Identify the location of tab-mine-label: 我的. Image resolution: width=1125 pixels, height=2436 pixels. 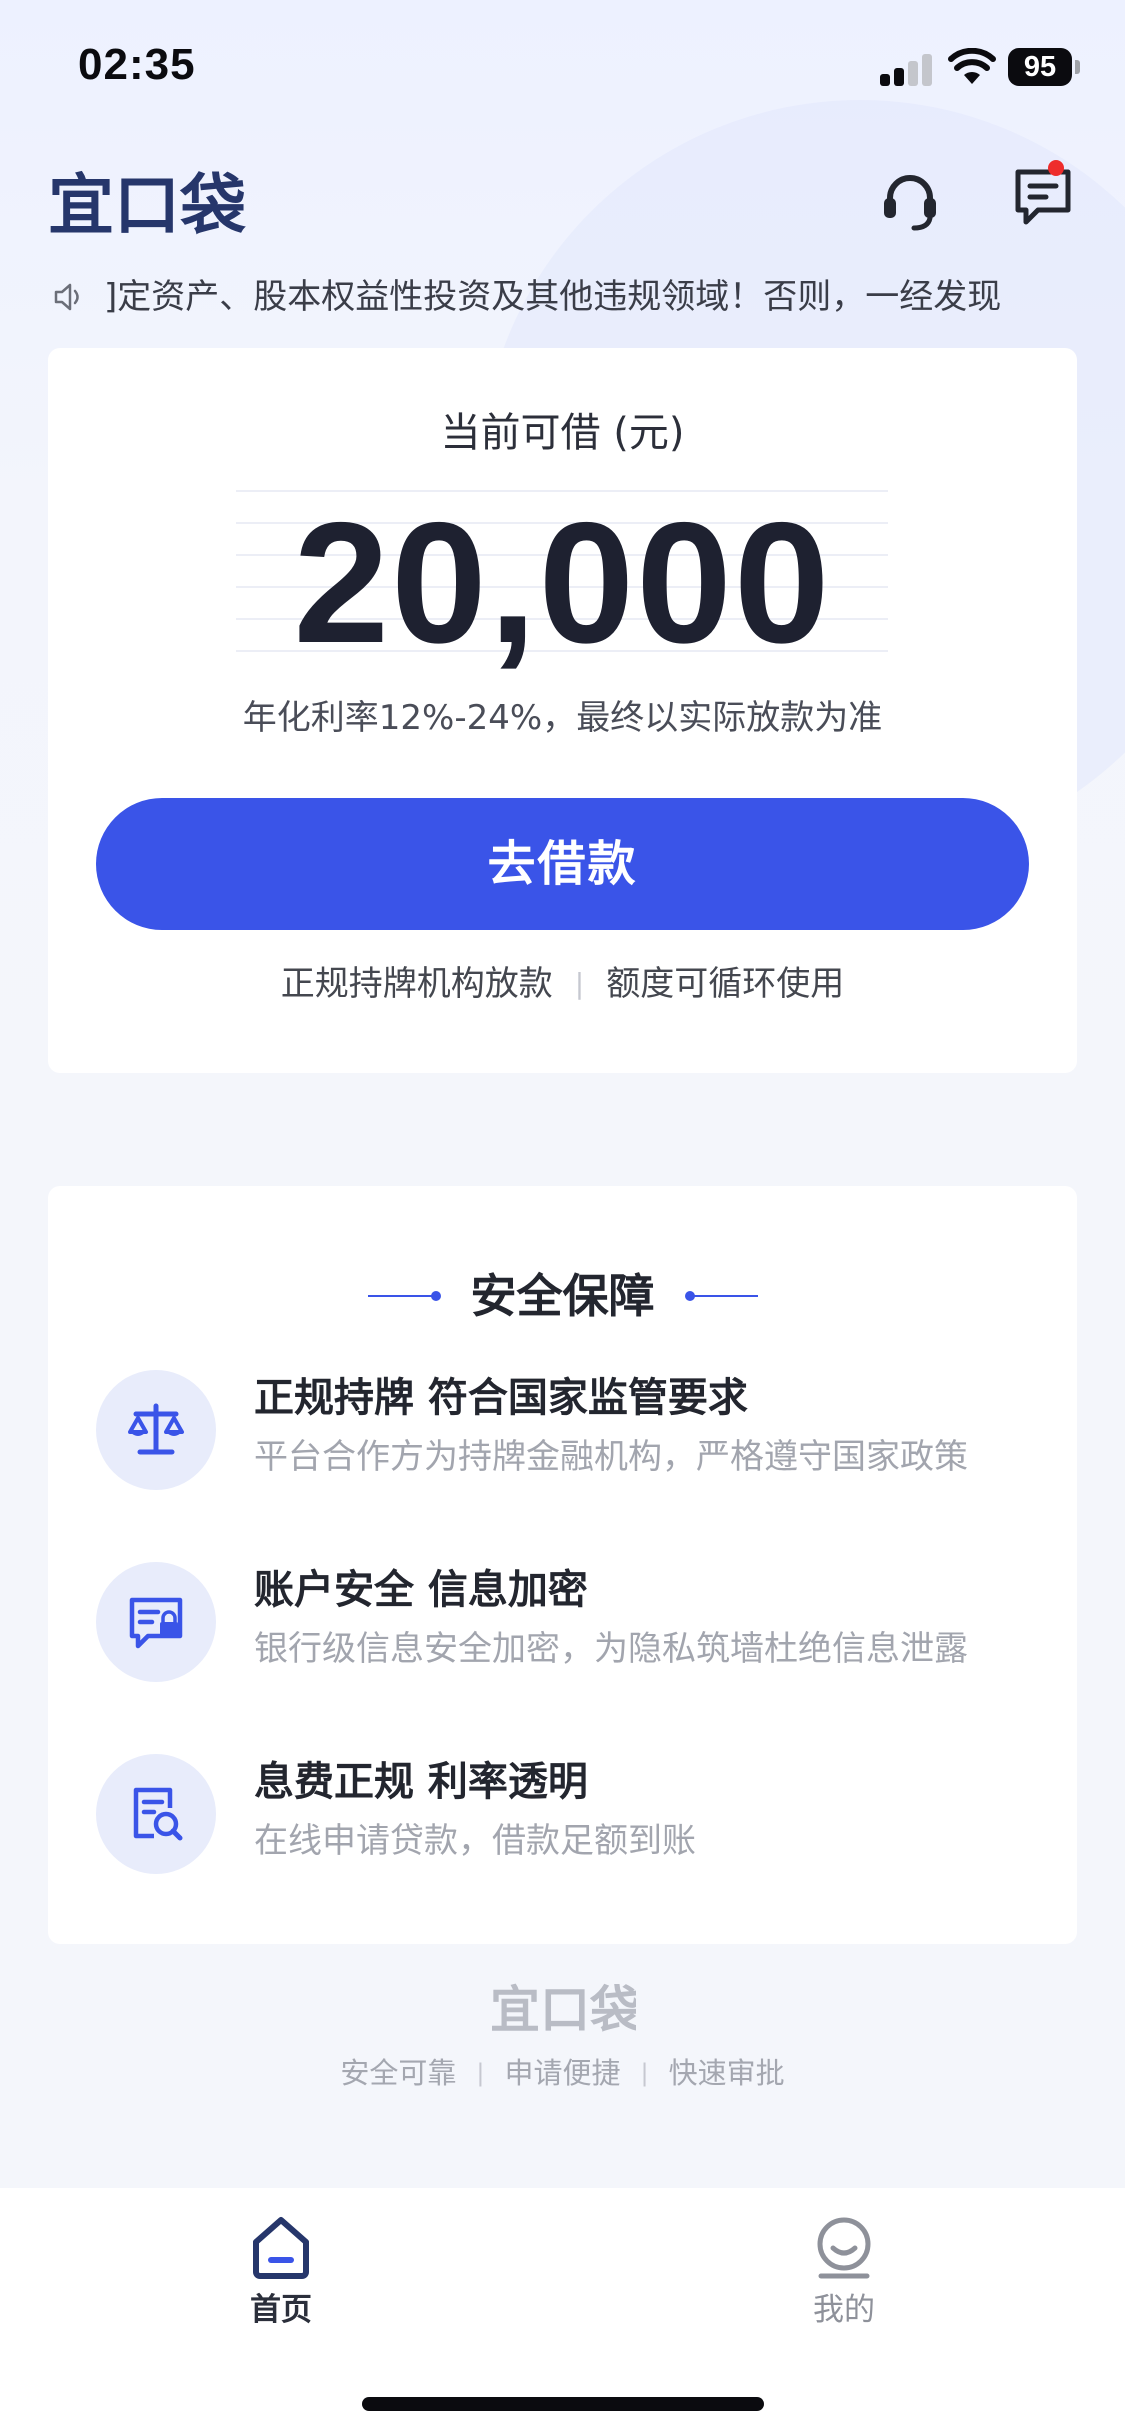
(844, 2310).